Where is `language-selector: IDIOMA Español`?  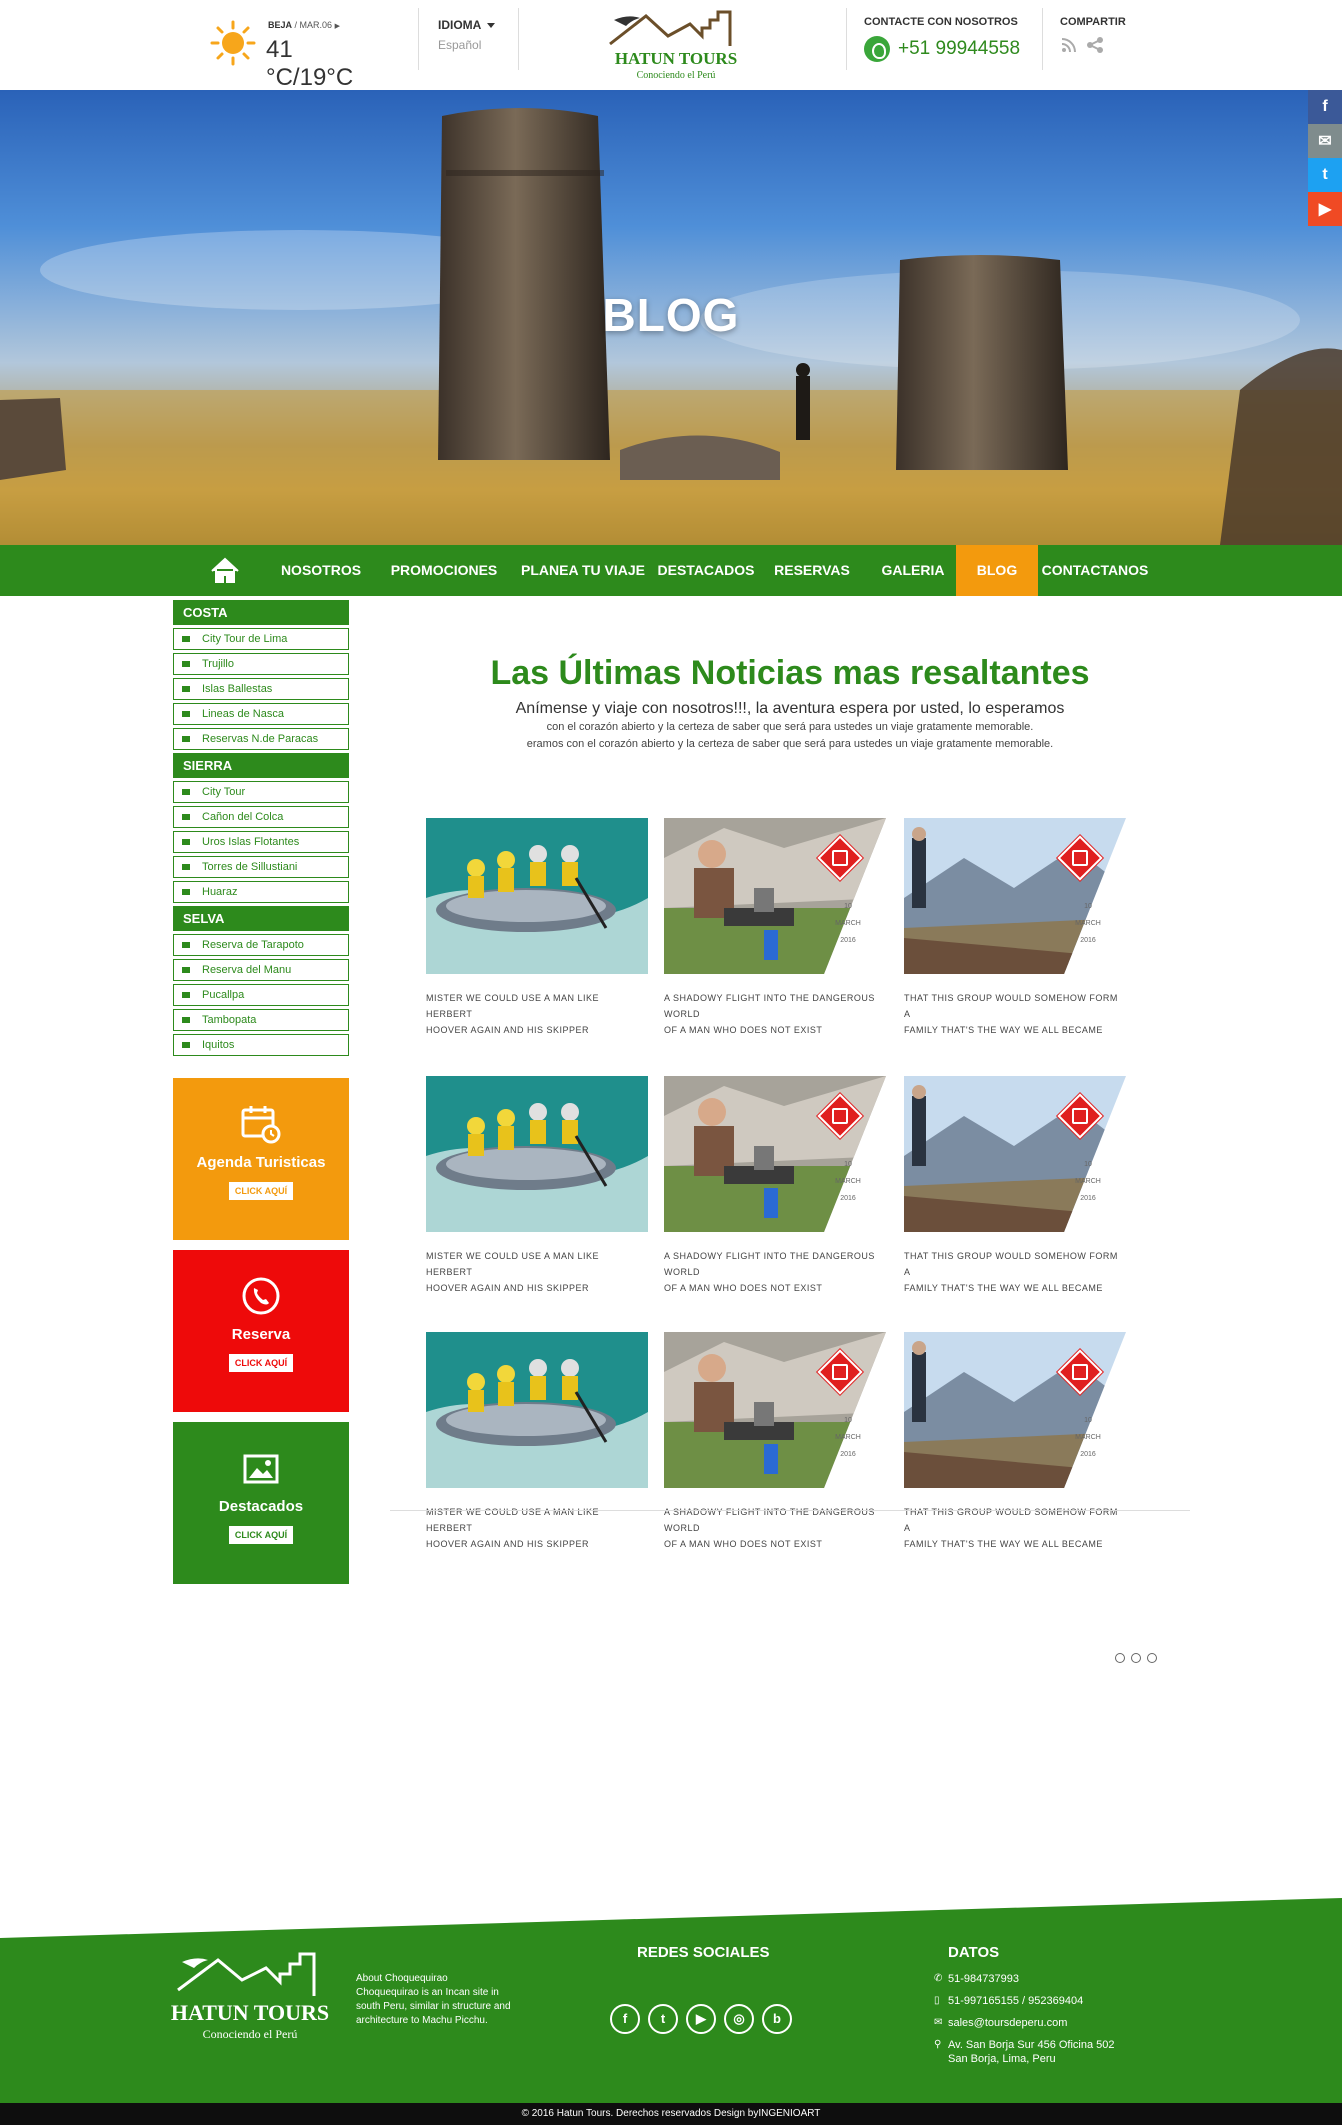 language-selector: IDIOMA Español is located at coordinates (467, 35).